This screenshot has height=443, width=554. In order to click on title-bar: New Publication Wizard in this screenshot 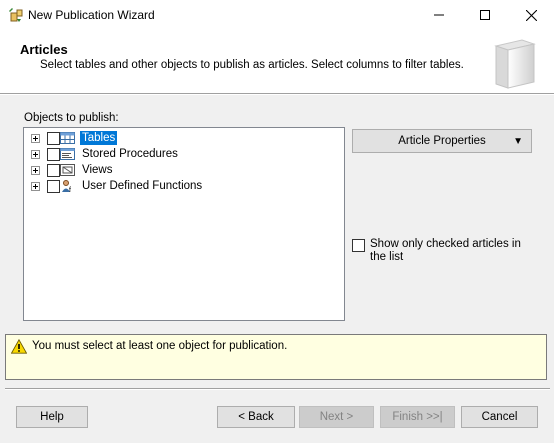, I will do `click(277, 15)`.